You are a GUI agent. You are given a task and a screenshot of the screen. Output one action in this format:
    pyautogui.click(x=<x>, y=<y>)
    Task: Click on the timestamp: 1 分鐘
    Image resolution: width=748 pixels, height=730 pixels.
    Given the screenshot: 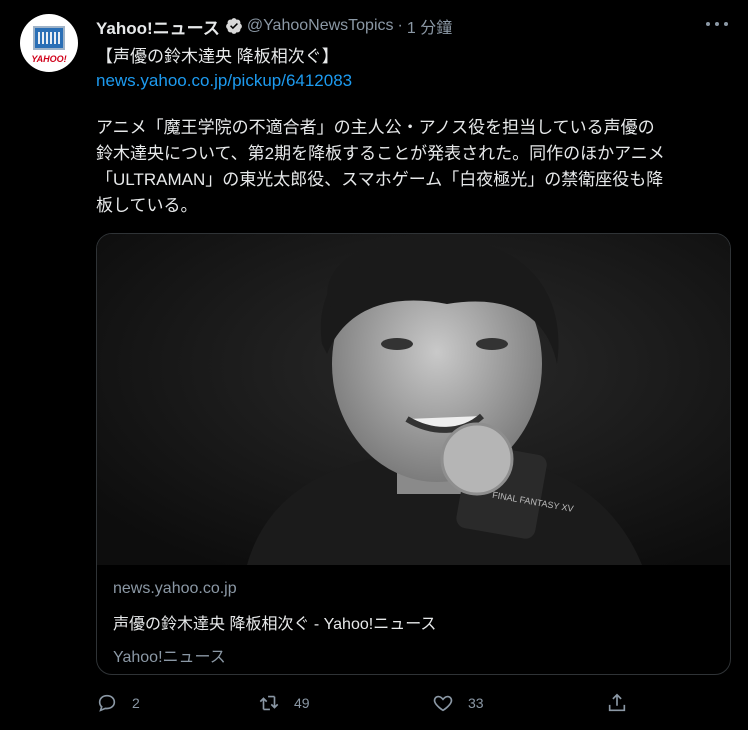 What is the action you would take?
    pyautogui.click(x=429, y=26)
    